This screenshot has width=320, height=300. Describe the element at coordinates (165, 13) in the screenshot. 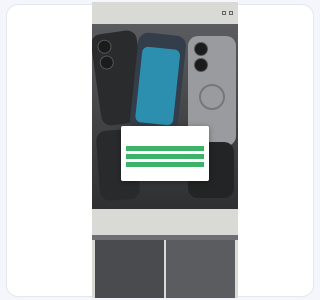

I see `site-header` at that location.